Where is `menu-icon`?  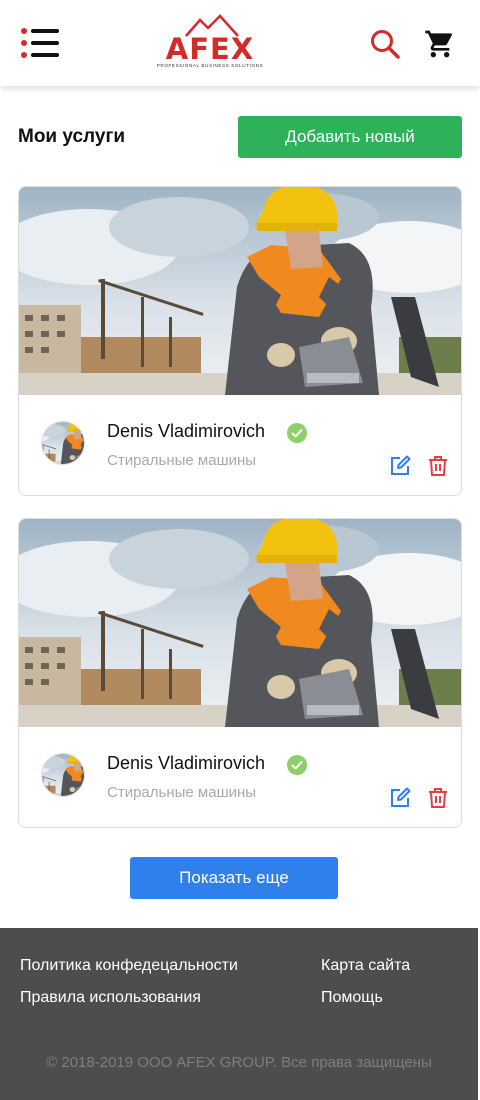
menu-icon is located at coordinates (40, 43).